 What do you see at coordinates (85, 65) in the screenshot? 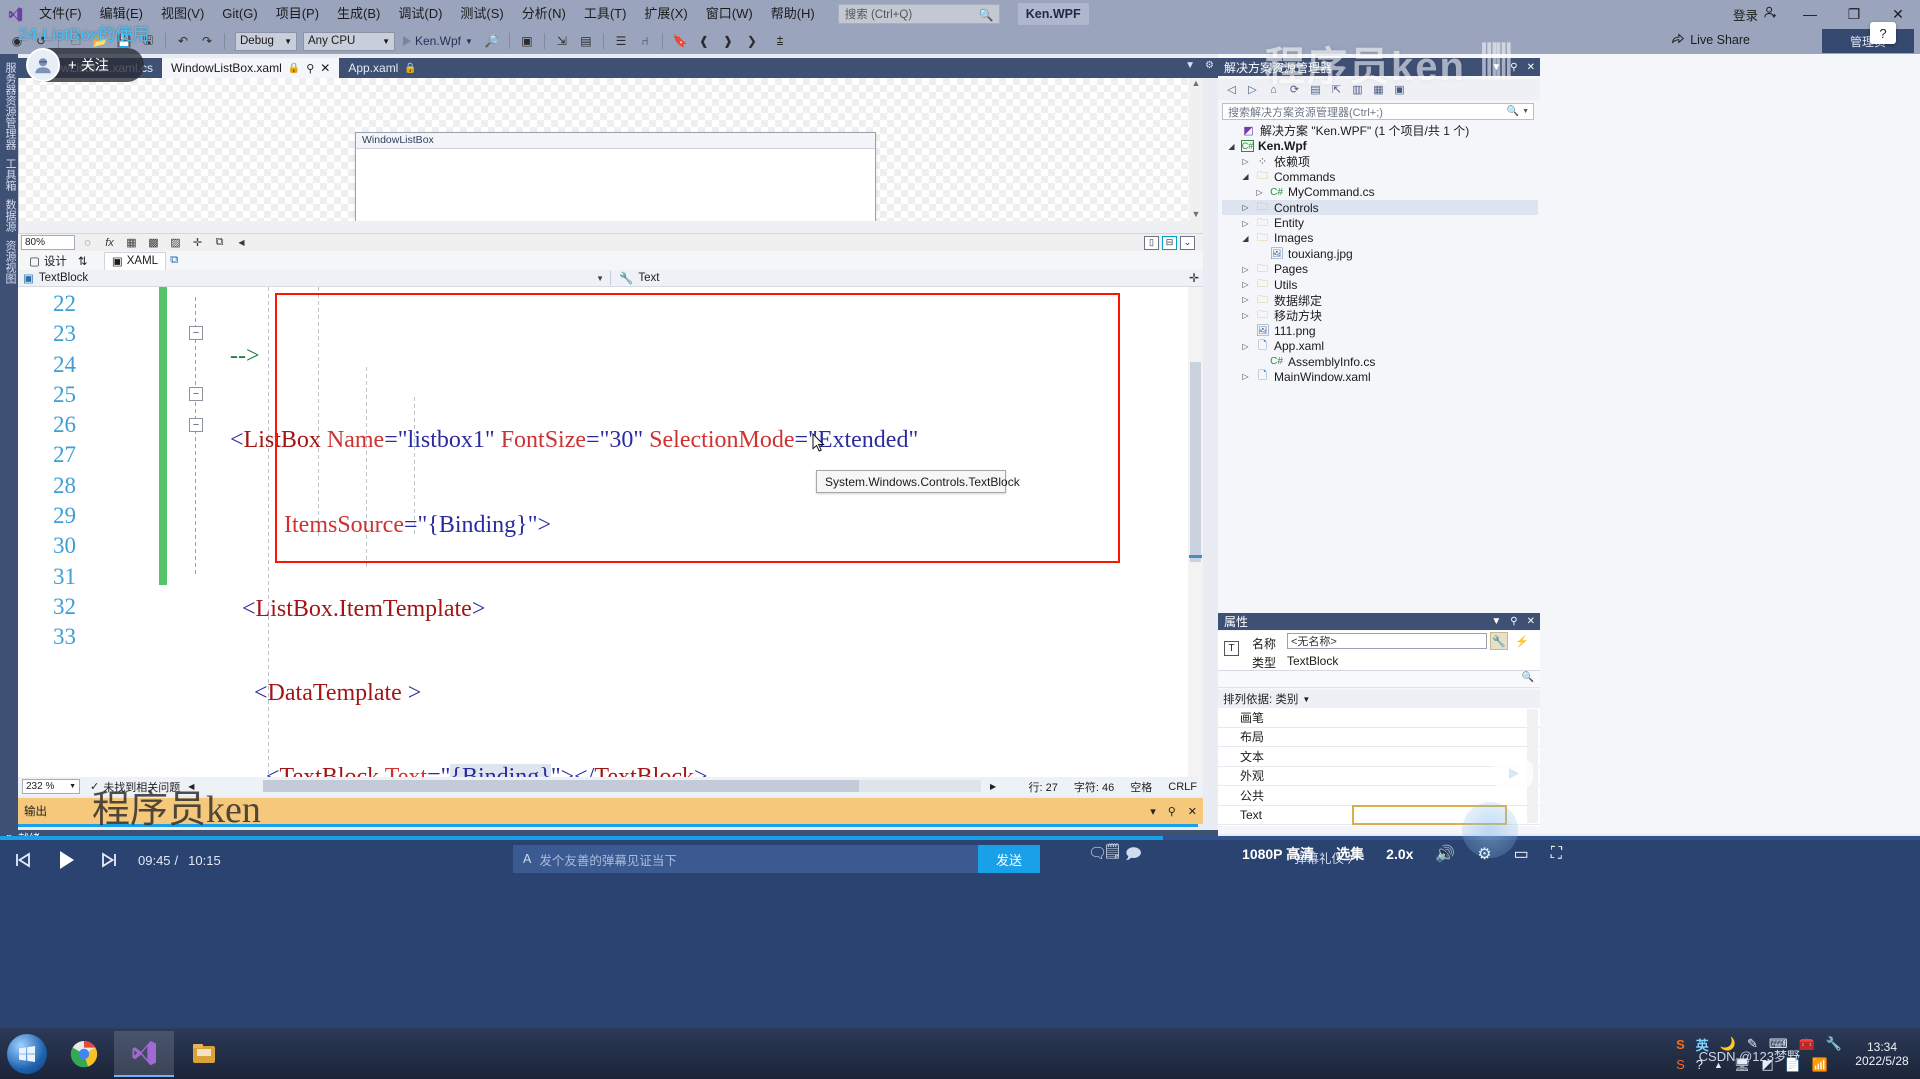
I see `follow-overlay: + 关注` at bounding box center [85, 65].